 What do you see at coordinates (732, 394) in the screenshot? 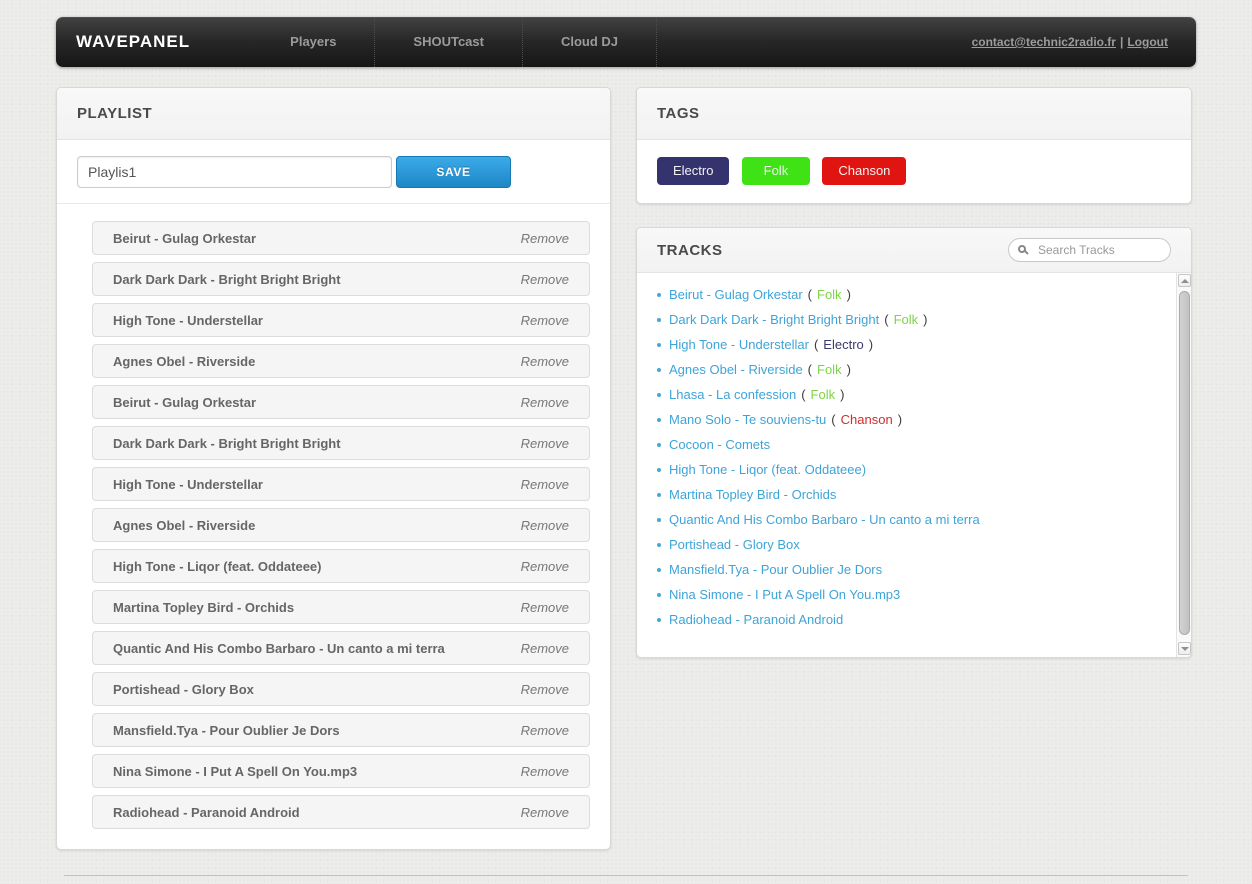
I see `track-link: Lhasa - La confession` at bounding box center [732, 394].